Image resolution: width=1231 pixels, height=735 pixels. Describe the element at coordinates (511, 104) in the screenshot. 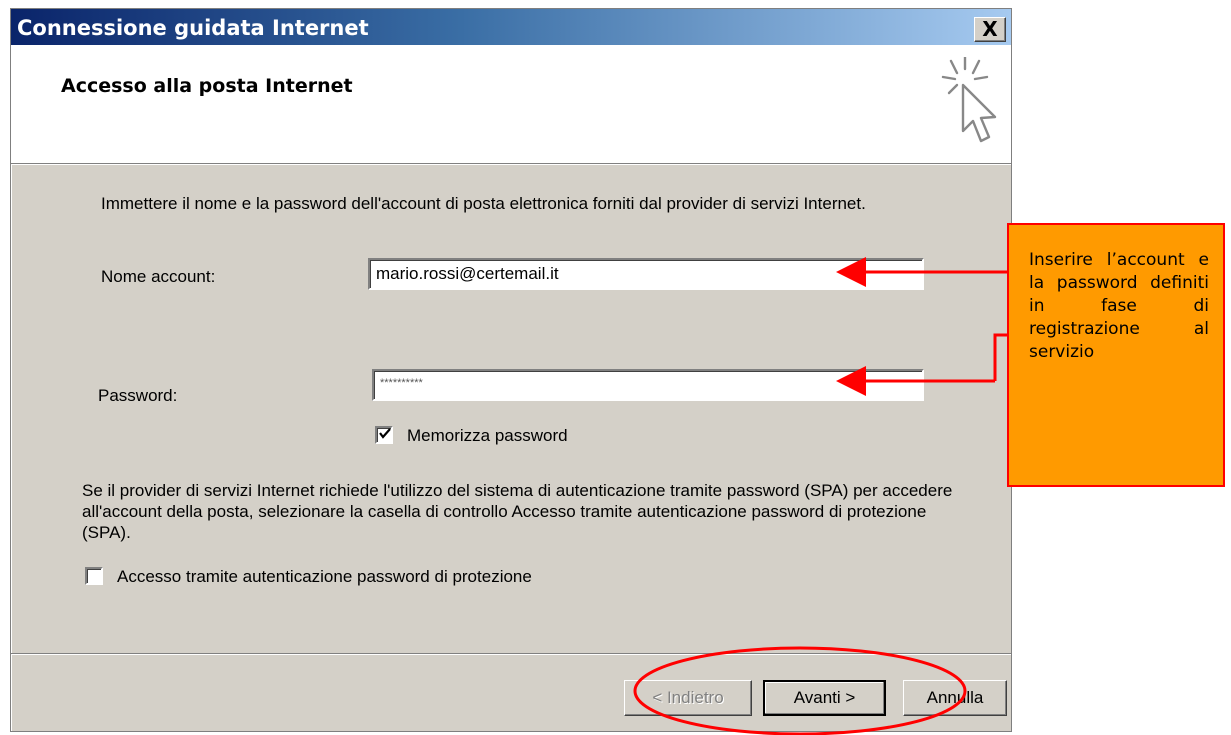

I see `wizard-header: Accesso alla posta Internet` at that location.